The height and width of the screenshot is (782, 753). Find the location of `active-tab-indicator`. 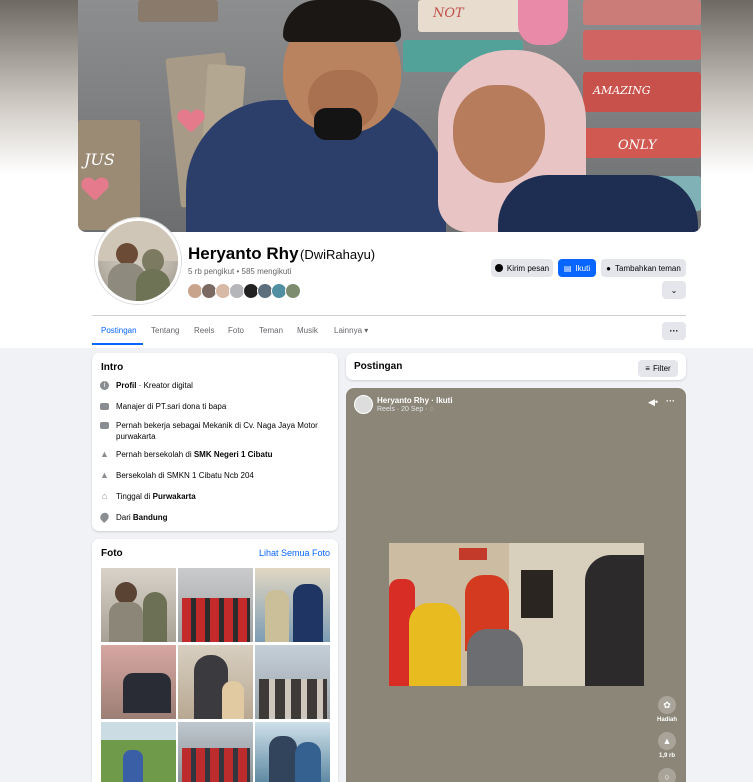

active-tab-indicator is located at coordinates (117, 344).